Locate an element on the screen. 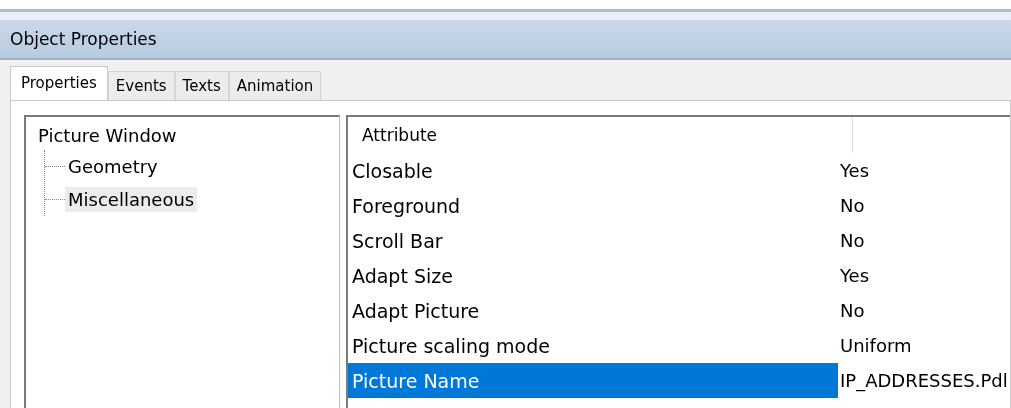 This screenshot has height=408, width=1011. tree-item: Picture Window is located at coordinates (107, 135).